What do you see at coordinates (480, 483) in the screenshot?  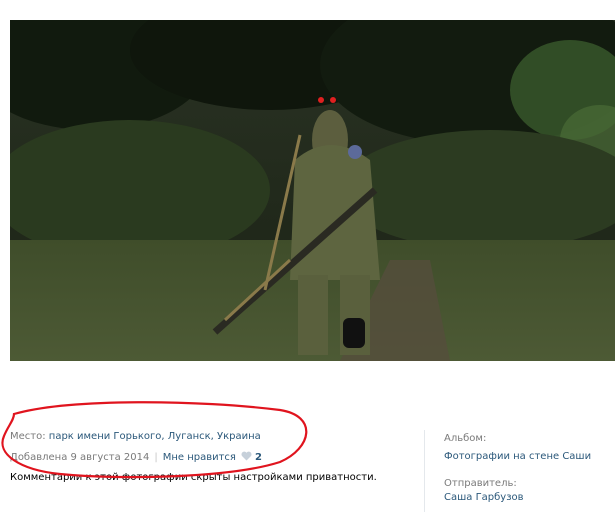 I see `sender-label: Отправитель:` at bounding box center [480, 483].